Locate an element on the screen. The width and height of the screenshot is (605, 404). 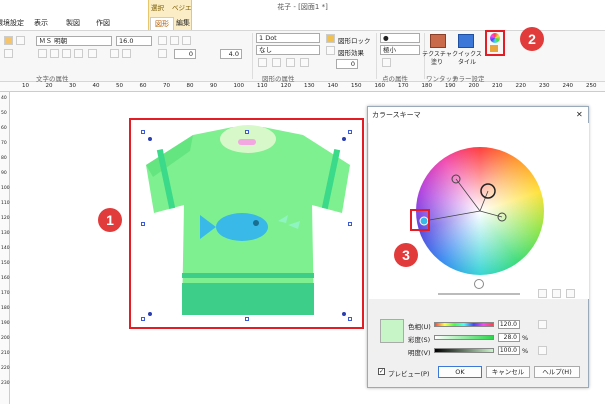
shape-effect-label: 図形効果 is located at coordinates (351, 52).